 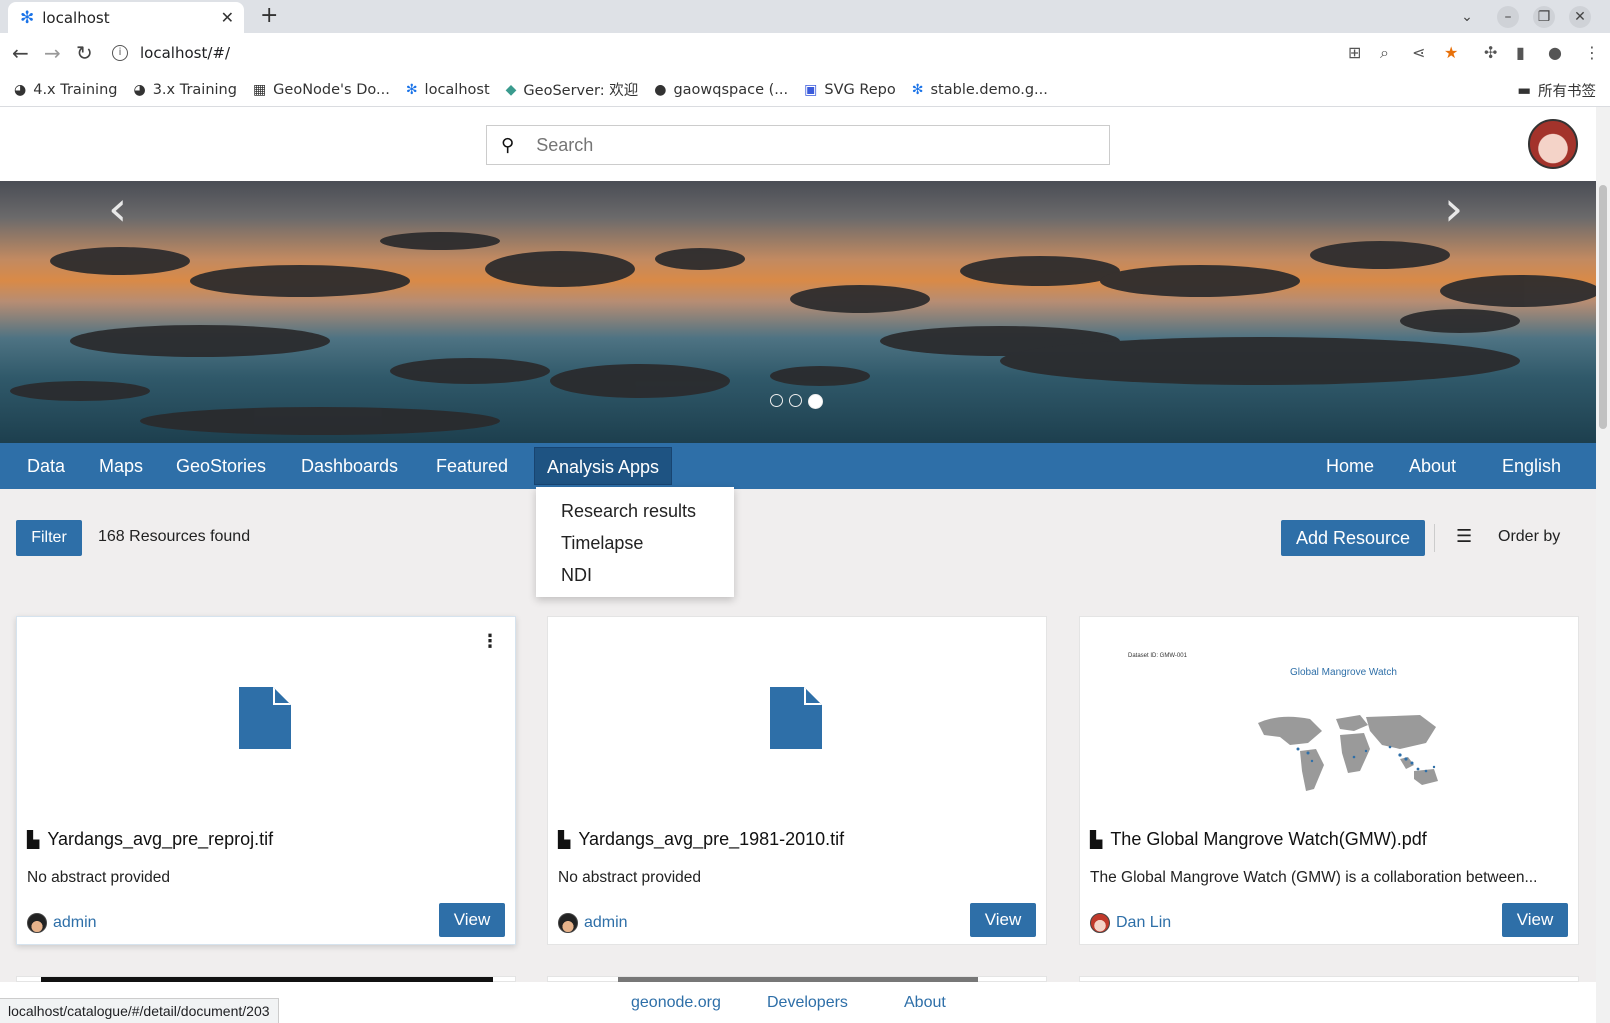 What do you see at coordinates (1354, 52) in the screenshot?
I see `translate-icon: ⊞` at bounding box center [1354, 52].